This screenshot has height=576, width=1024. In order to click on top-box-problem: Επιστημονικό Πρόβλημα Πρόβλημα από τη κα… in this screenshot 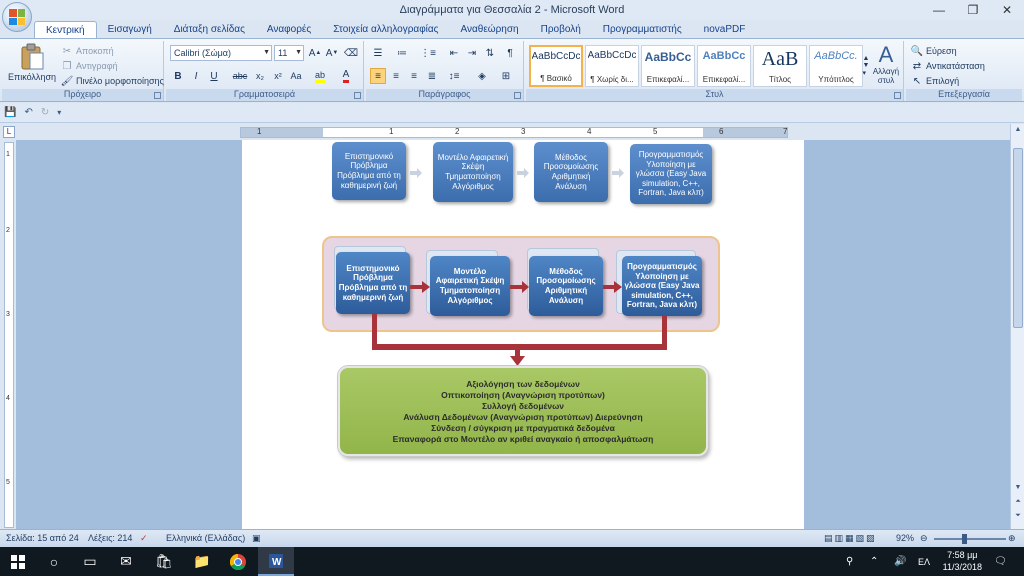, I will do `click(369, 171)`.